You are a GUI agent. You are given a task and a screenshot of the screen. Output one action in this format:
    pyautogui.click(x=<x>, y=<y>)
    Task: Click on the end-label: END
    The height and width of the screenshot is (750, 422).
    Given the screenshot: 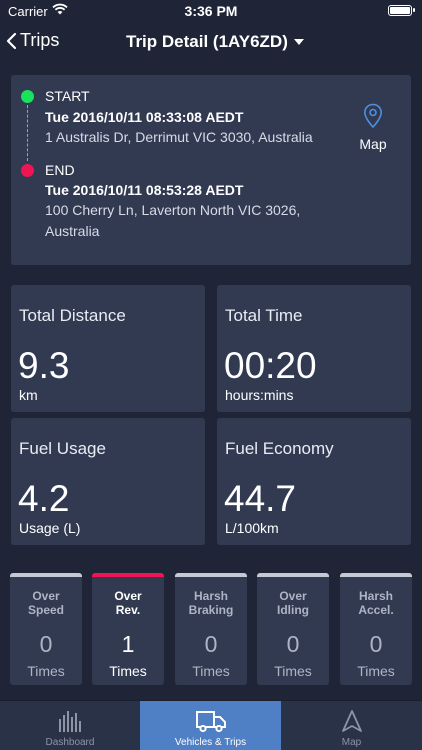 What is the action you would take?
    pyautogui.click(x=60, y=170)
    